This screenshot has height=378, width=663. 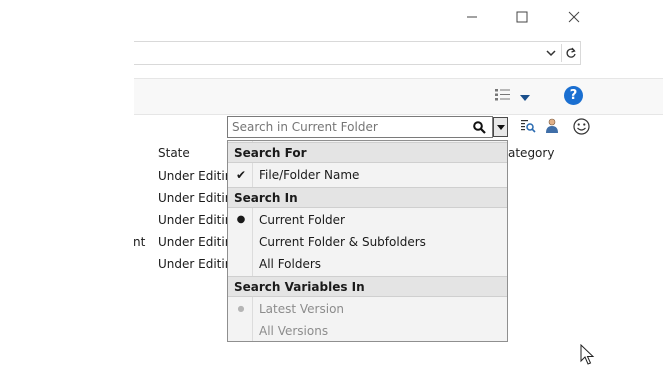 I want to click on menu-section-search-in: Search In, so click(x=367, y=197).